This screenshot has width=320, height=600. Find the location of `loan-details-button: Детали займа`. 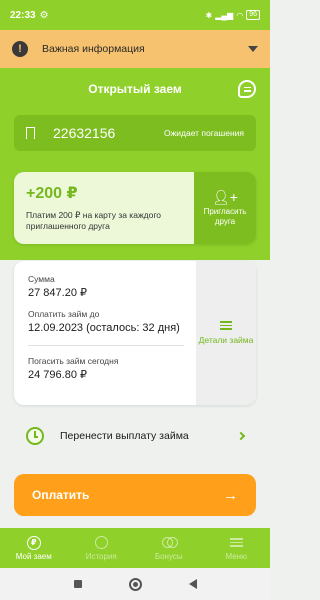

loan-details-button: Детали займа is located at coordinates (226, 333).